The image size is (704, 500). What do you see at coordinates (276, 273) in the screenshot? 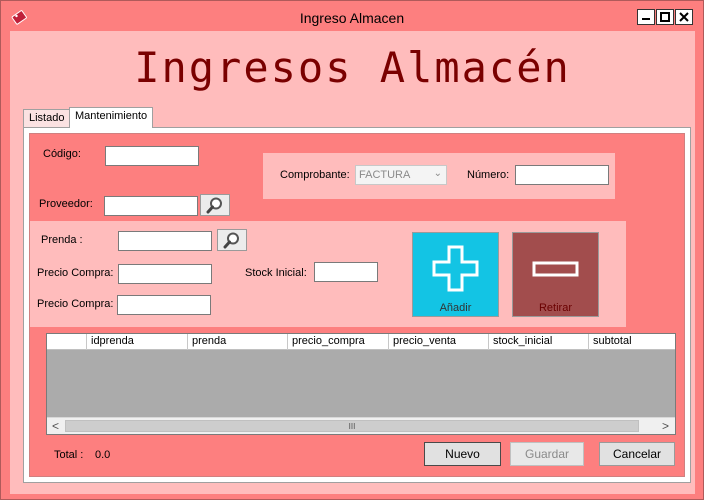
I see `stock-inicial-label: Stock Inicial:` at bounding box center [276, 273].